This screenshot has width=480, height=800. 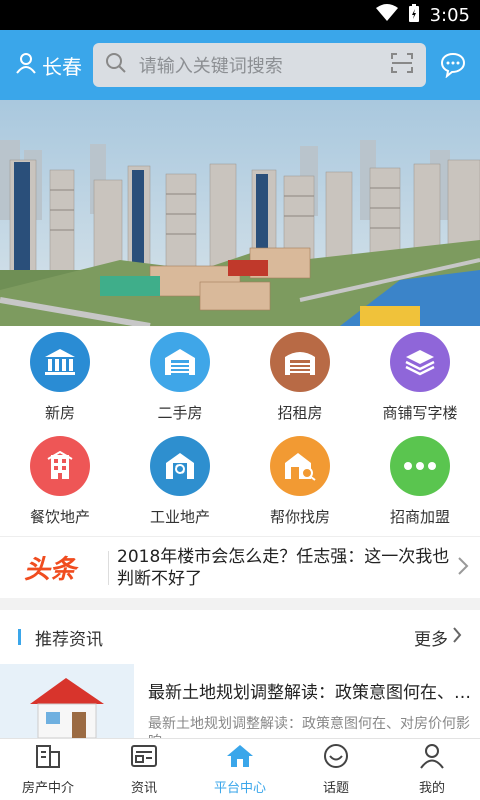 What do you see at coordinates (311, 693) in the screenshot?
I see `news-title: 最新土地规划调整解读：政策意图何在、对房价何影响` at bounding box center [311, 693].